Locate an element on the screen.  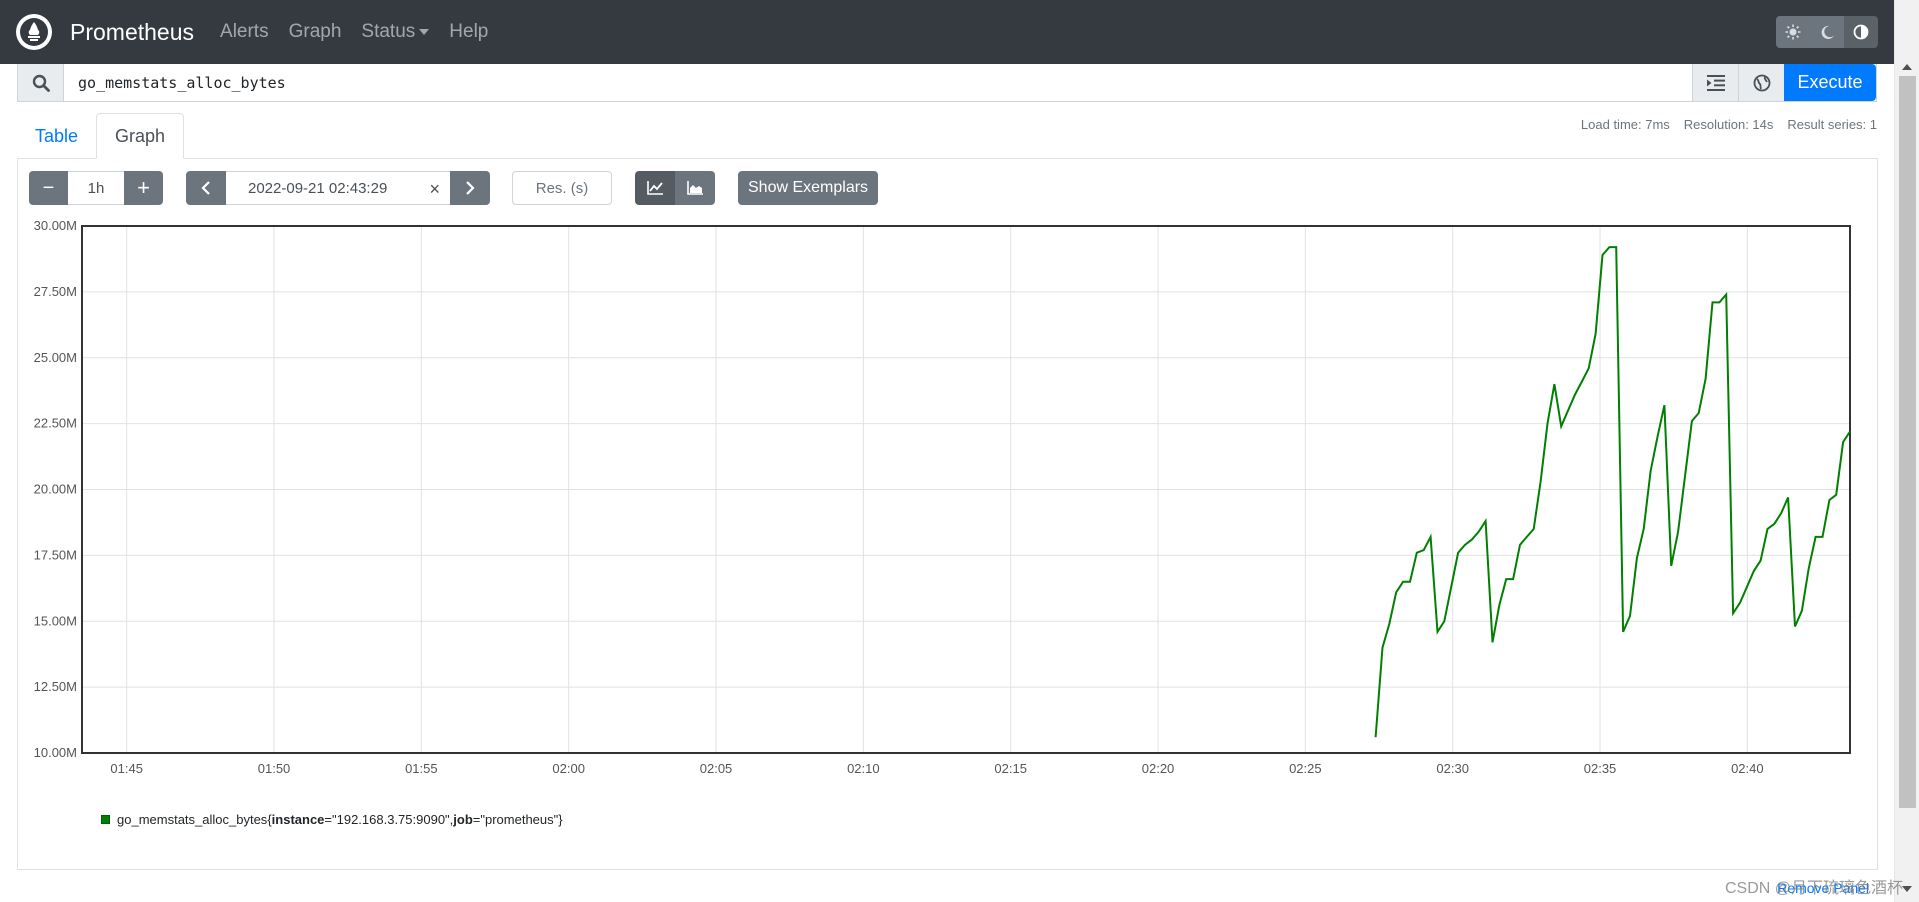
legend-swatch is located at coordinates (105, 819).